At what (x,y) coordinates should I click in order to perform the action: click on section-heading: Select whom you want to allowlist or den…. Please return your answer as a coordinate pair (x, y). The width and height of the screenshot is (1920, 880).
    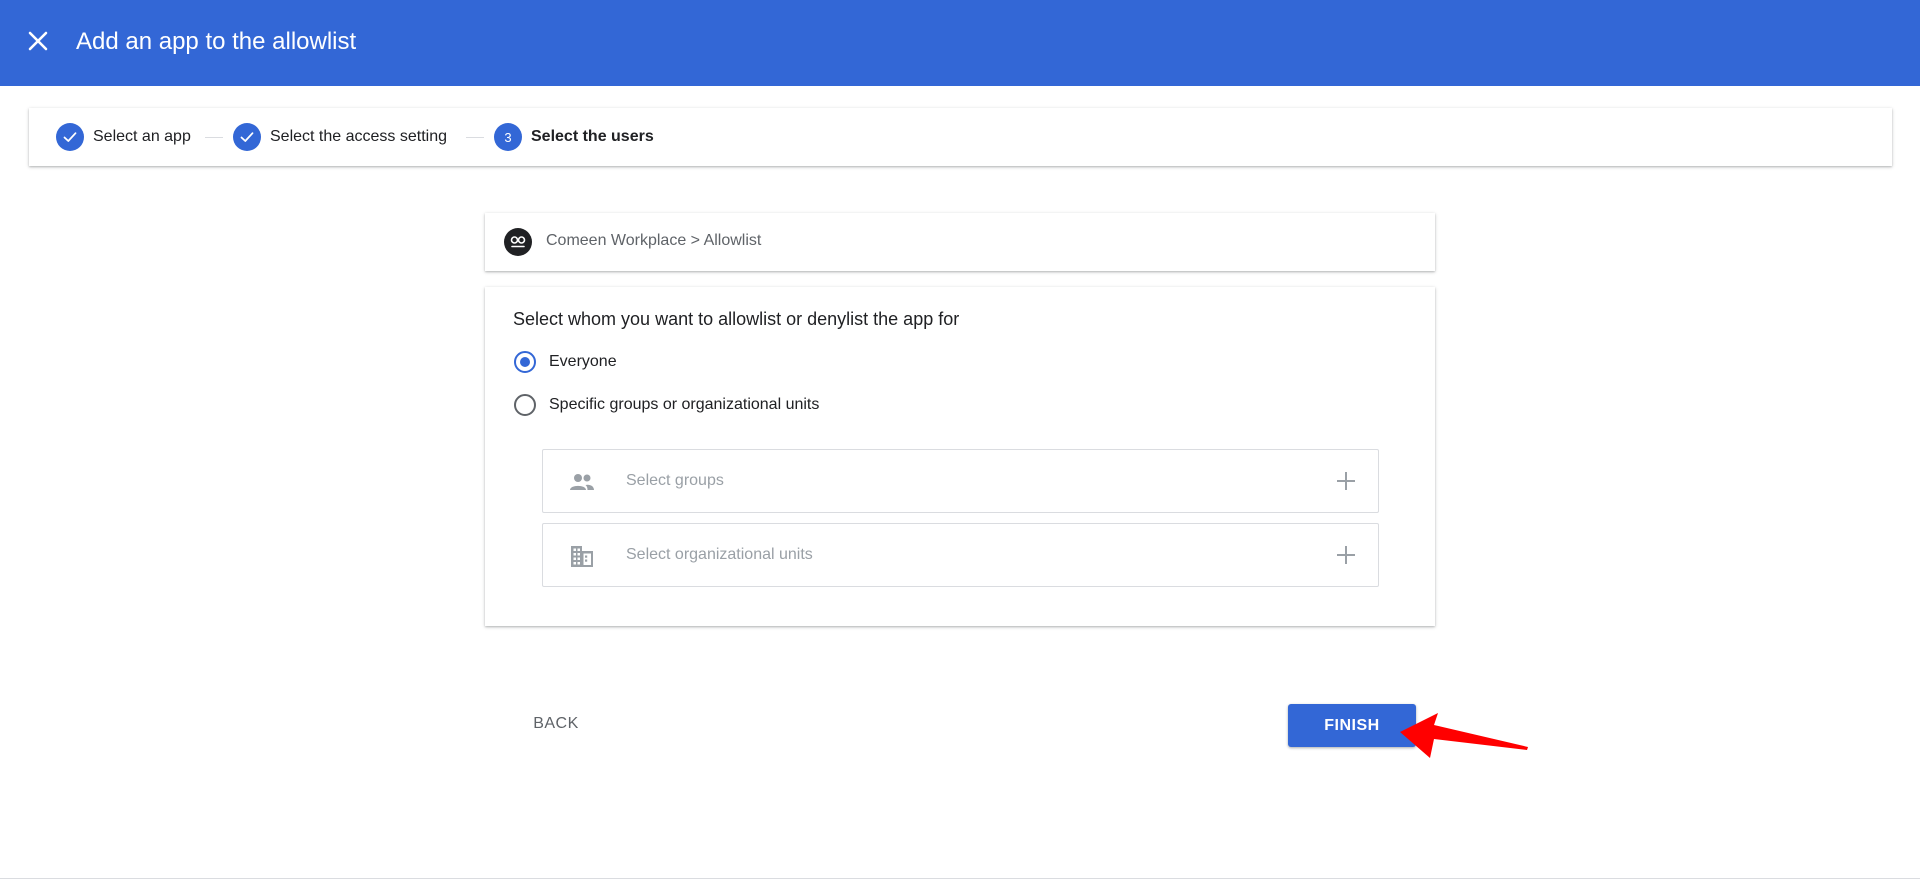
    Looking at the image, I should click on (736, 319).